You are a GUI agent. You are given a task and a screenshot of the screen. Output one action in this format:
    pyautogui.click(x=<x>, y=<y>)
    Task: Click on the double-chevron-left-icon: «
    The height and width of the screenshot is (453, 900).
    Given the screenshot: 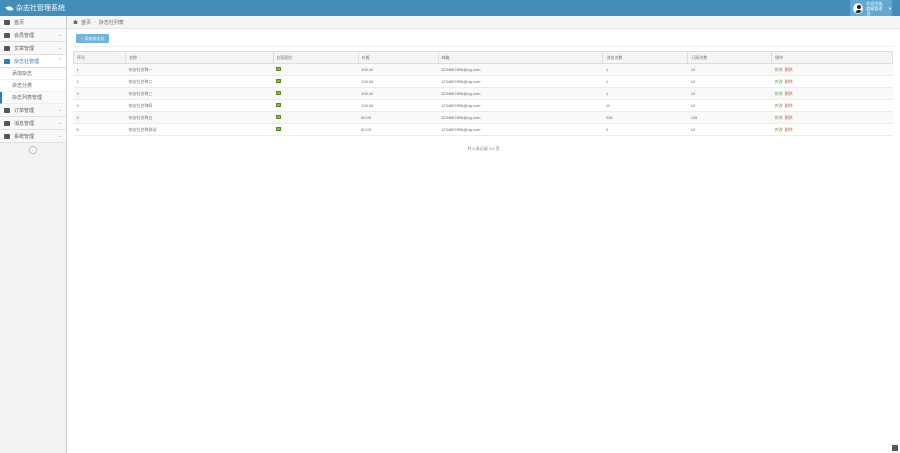 What is the action you would take?
    pyautogui.click(x=33, y=150)
    